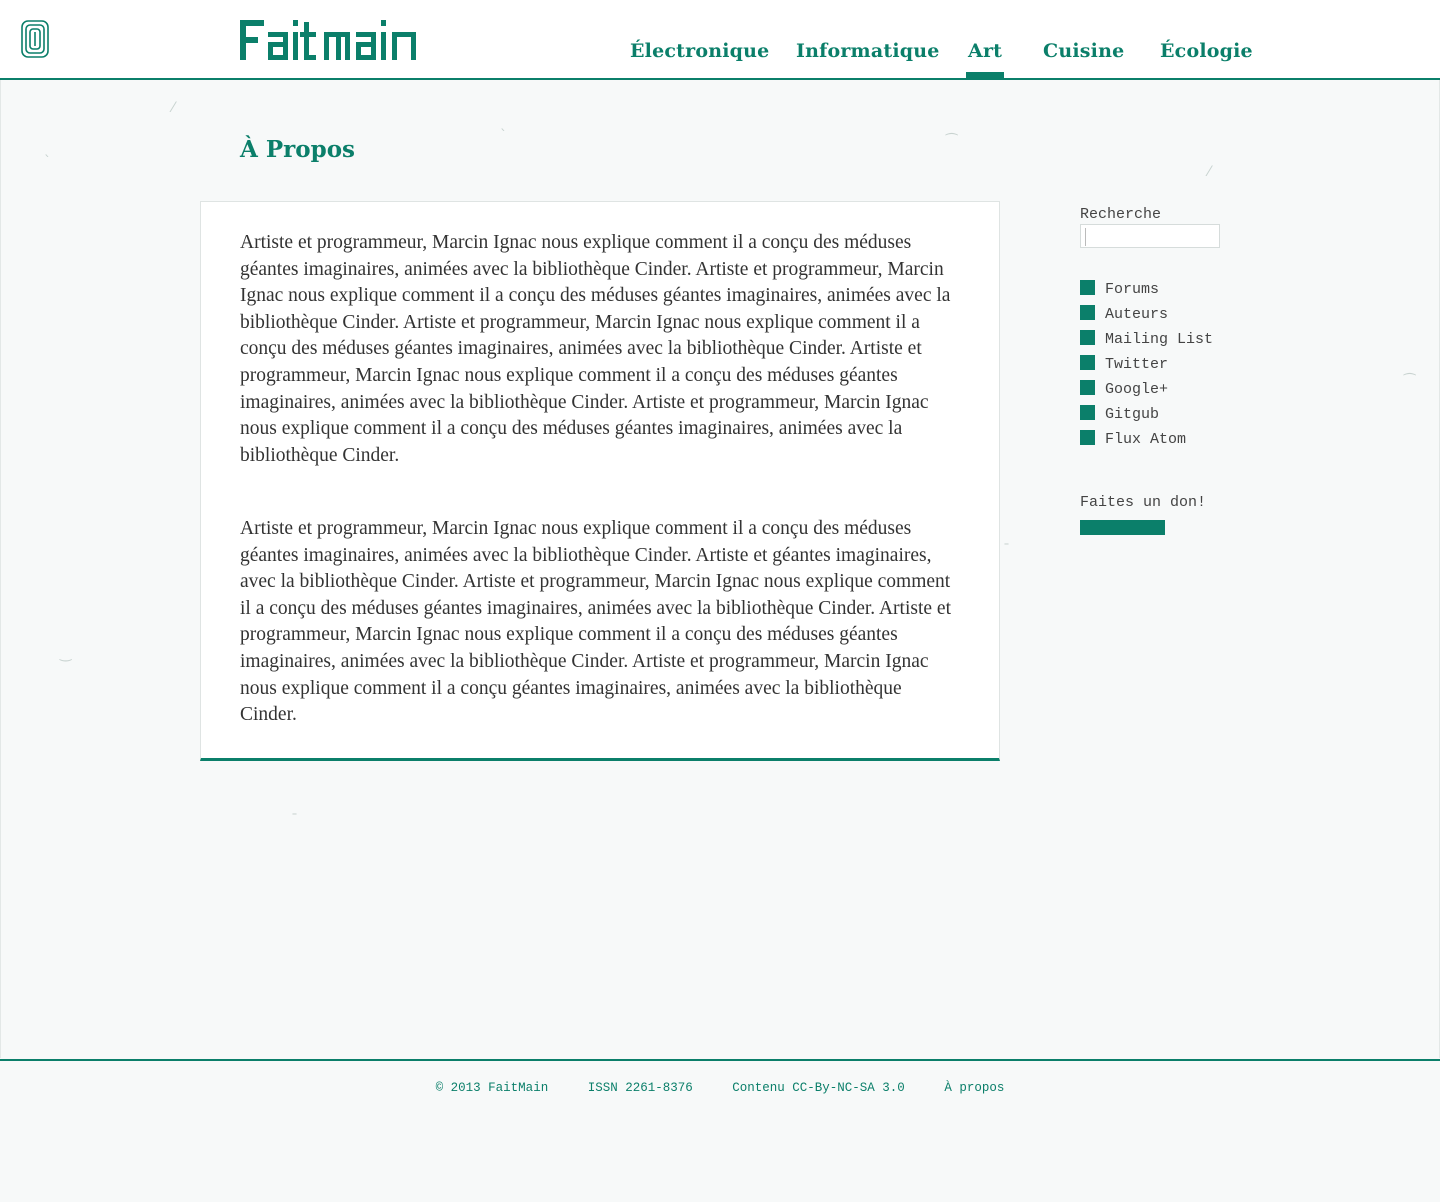 The width and height of the screenshot is (1440, 1202). I want to click on nav-item-electronique: Électronique, so click(699, 51).